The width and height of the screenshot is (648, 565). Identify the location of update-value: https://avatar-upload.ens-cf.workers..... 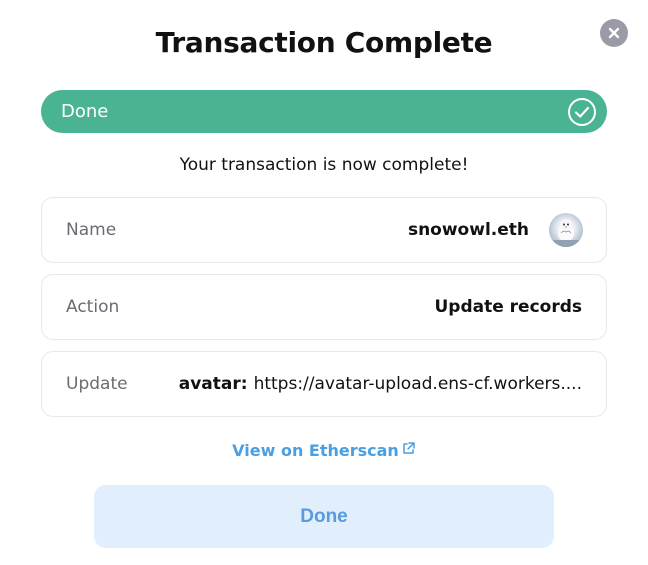
(417, 384).